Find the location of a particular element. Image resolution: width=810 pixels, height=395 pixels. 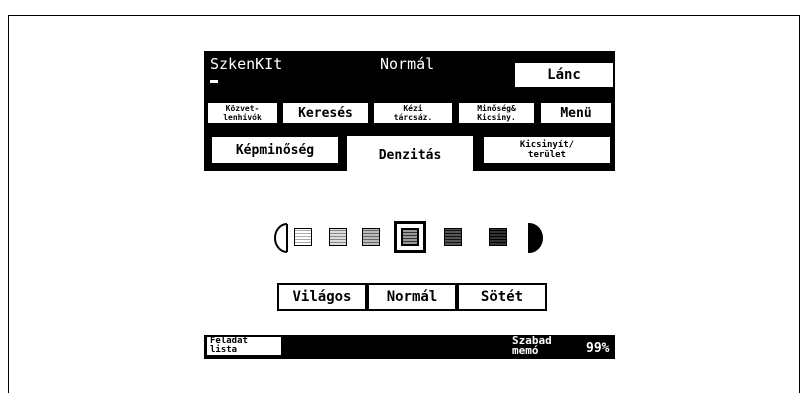

free-memory-label: Szabad memó is located at coordinates (532, 346).